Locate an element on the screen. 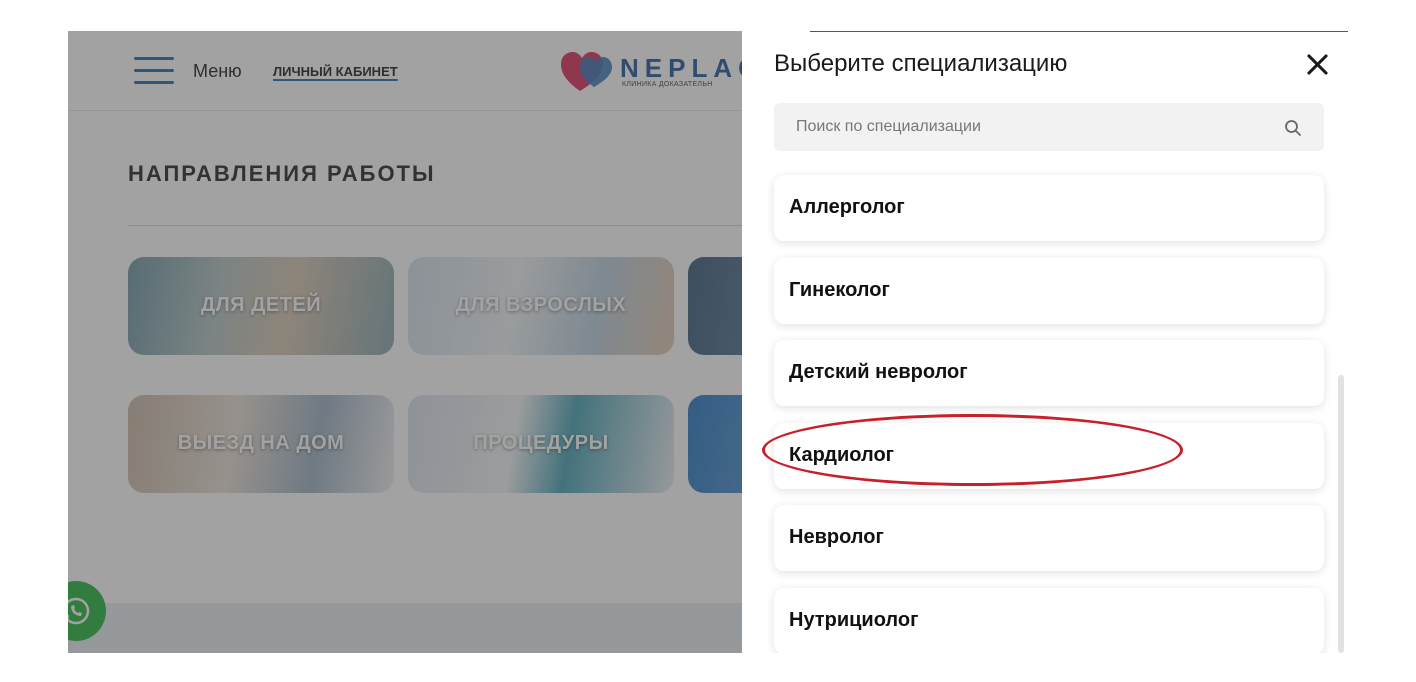 The height and width of the screenshot is (682, 1416). list-item-child-neurologist: Детский невролог is located at coordinates (1049, 373).